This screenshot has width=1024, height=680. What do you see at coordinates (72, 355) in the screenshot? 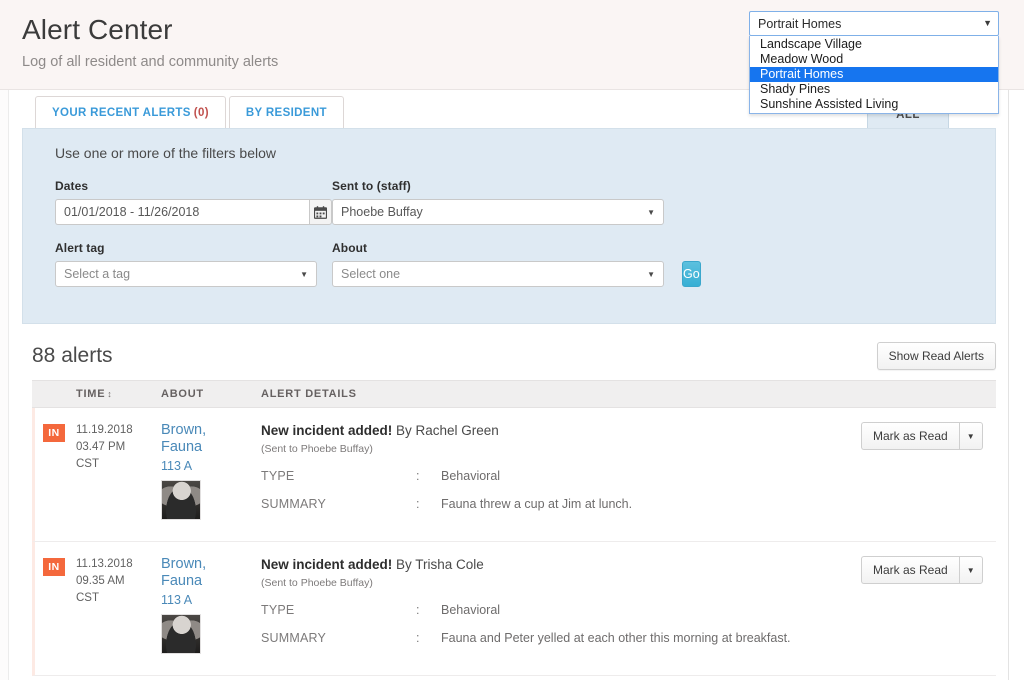
I see `alert-count: 88 alerts` at bounding box center [72, 355].